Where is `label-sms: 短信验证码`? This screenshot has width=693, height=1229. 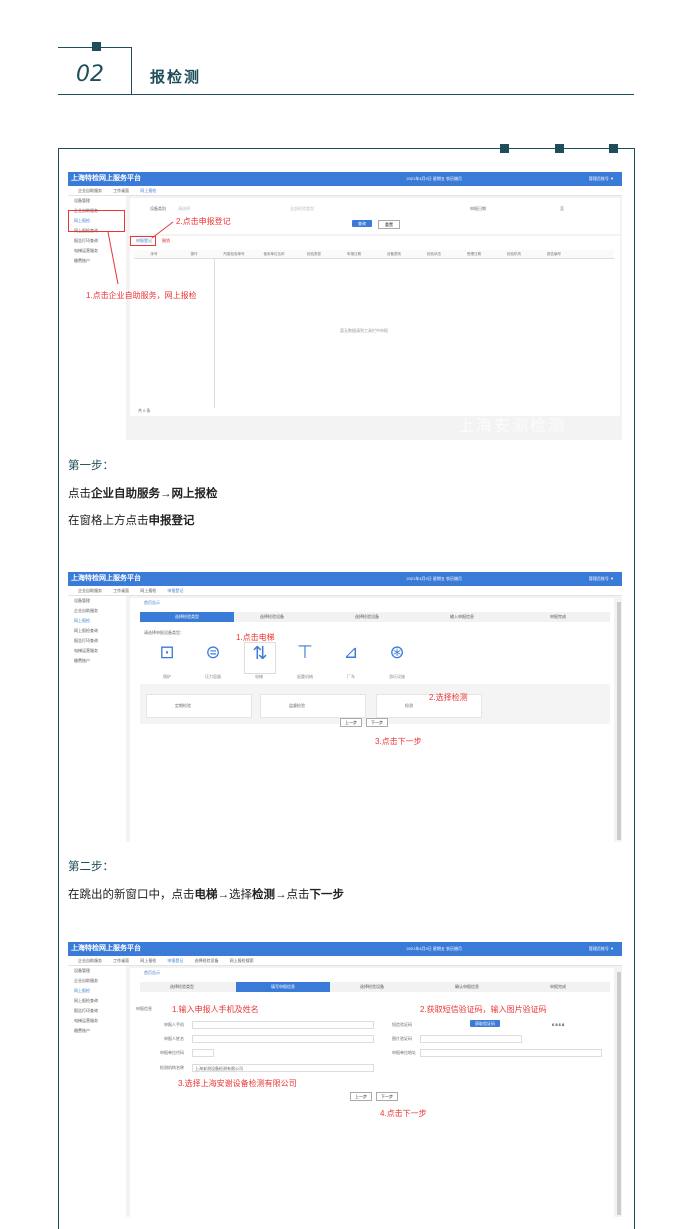 label-sms: 短信验证码 is located at coordinates (402, 1024).